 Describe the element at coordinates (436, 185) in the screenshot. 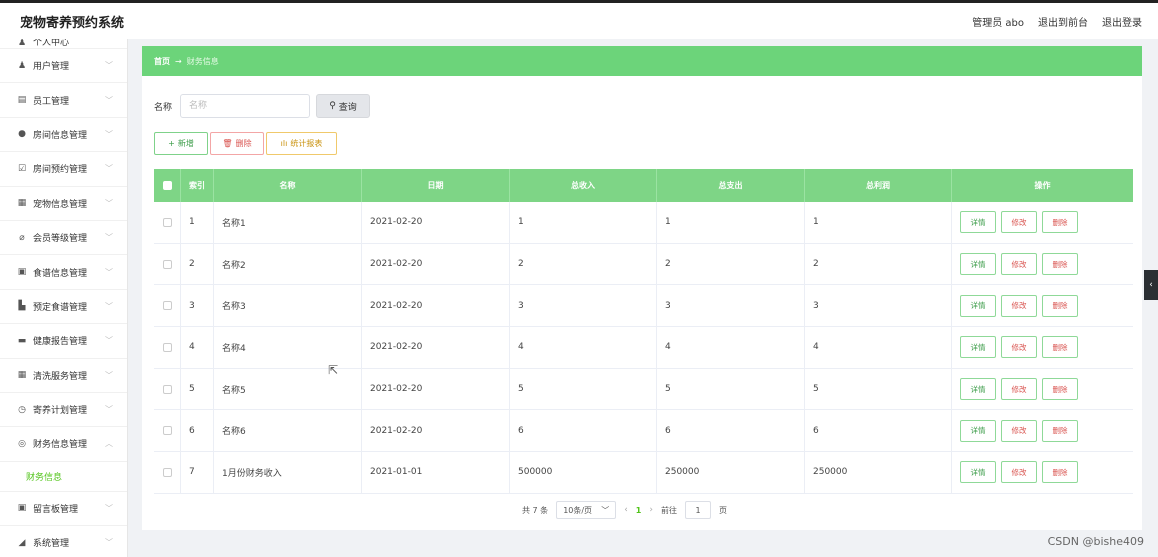

I see `header-date: 日期` at that location.